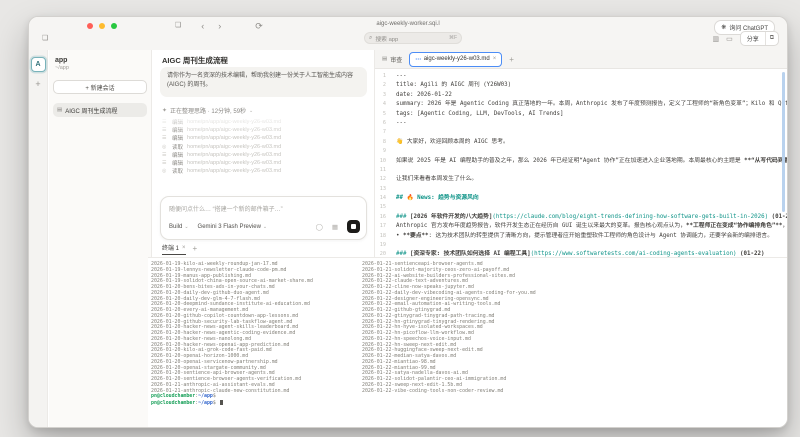 Image resolution: width=800 pixels, height=437 pixels. I want to click on file-tab-label: aigc-weekly-y26-w03.md, so click(456, 59).